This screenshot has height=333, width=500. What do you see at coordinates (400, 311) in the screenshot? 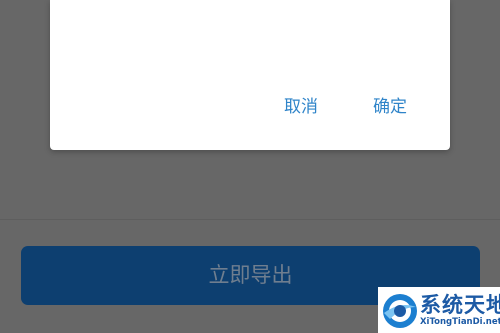
I see `site-logo-icon` at bounding box center [400, 311].